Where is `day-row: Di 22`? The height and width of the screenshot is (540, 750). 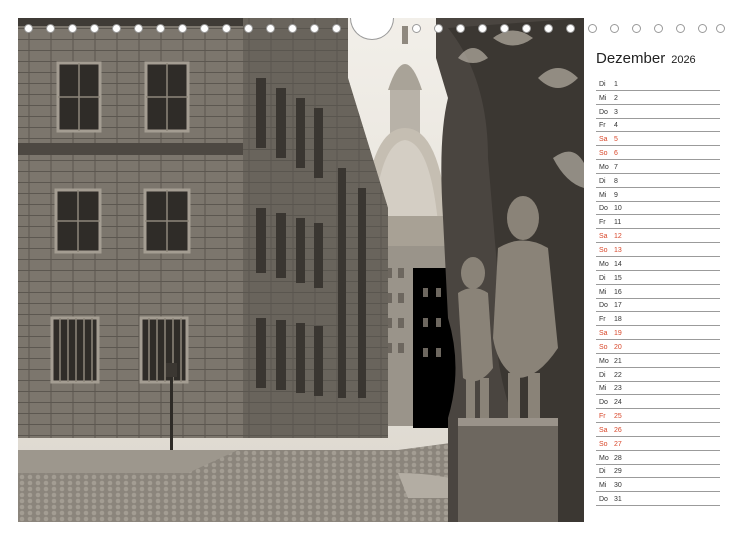
day-row: Di 22 is located at coordinates (658, 375).